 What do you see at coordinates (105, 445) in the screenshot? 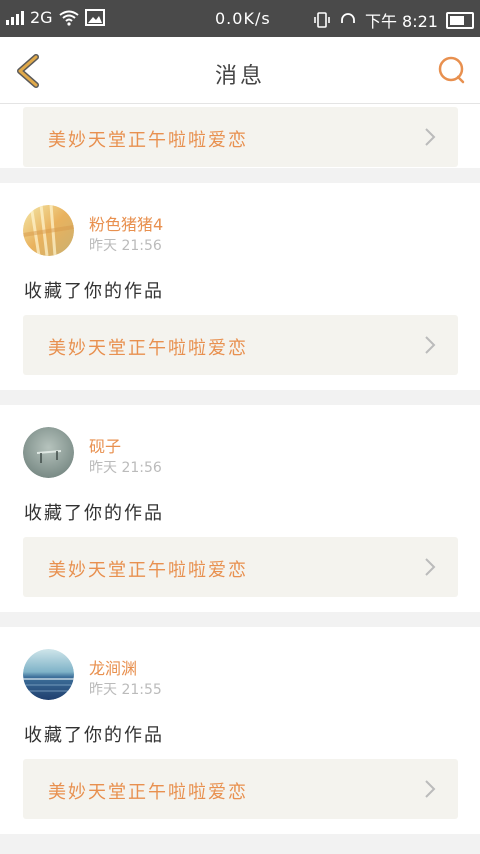
I see `username: 砚子` at bounding box center [105, 445].